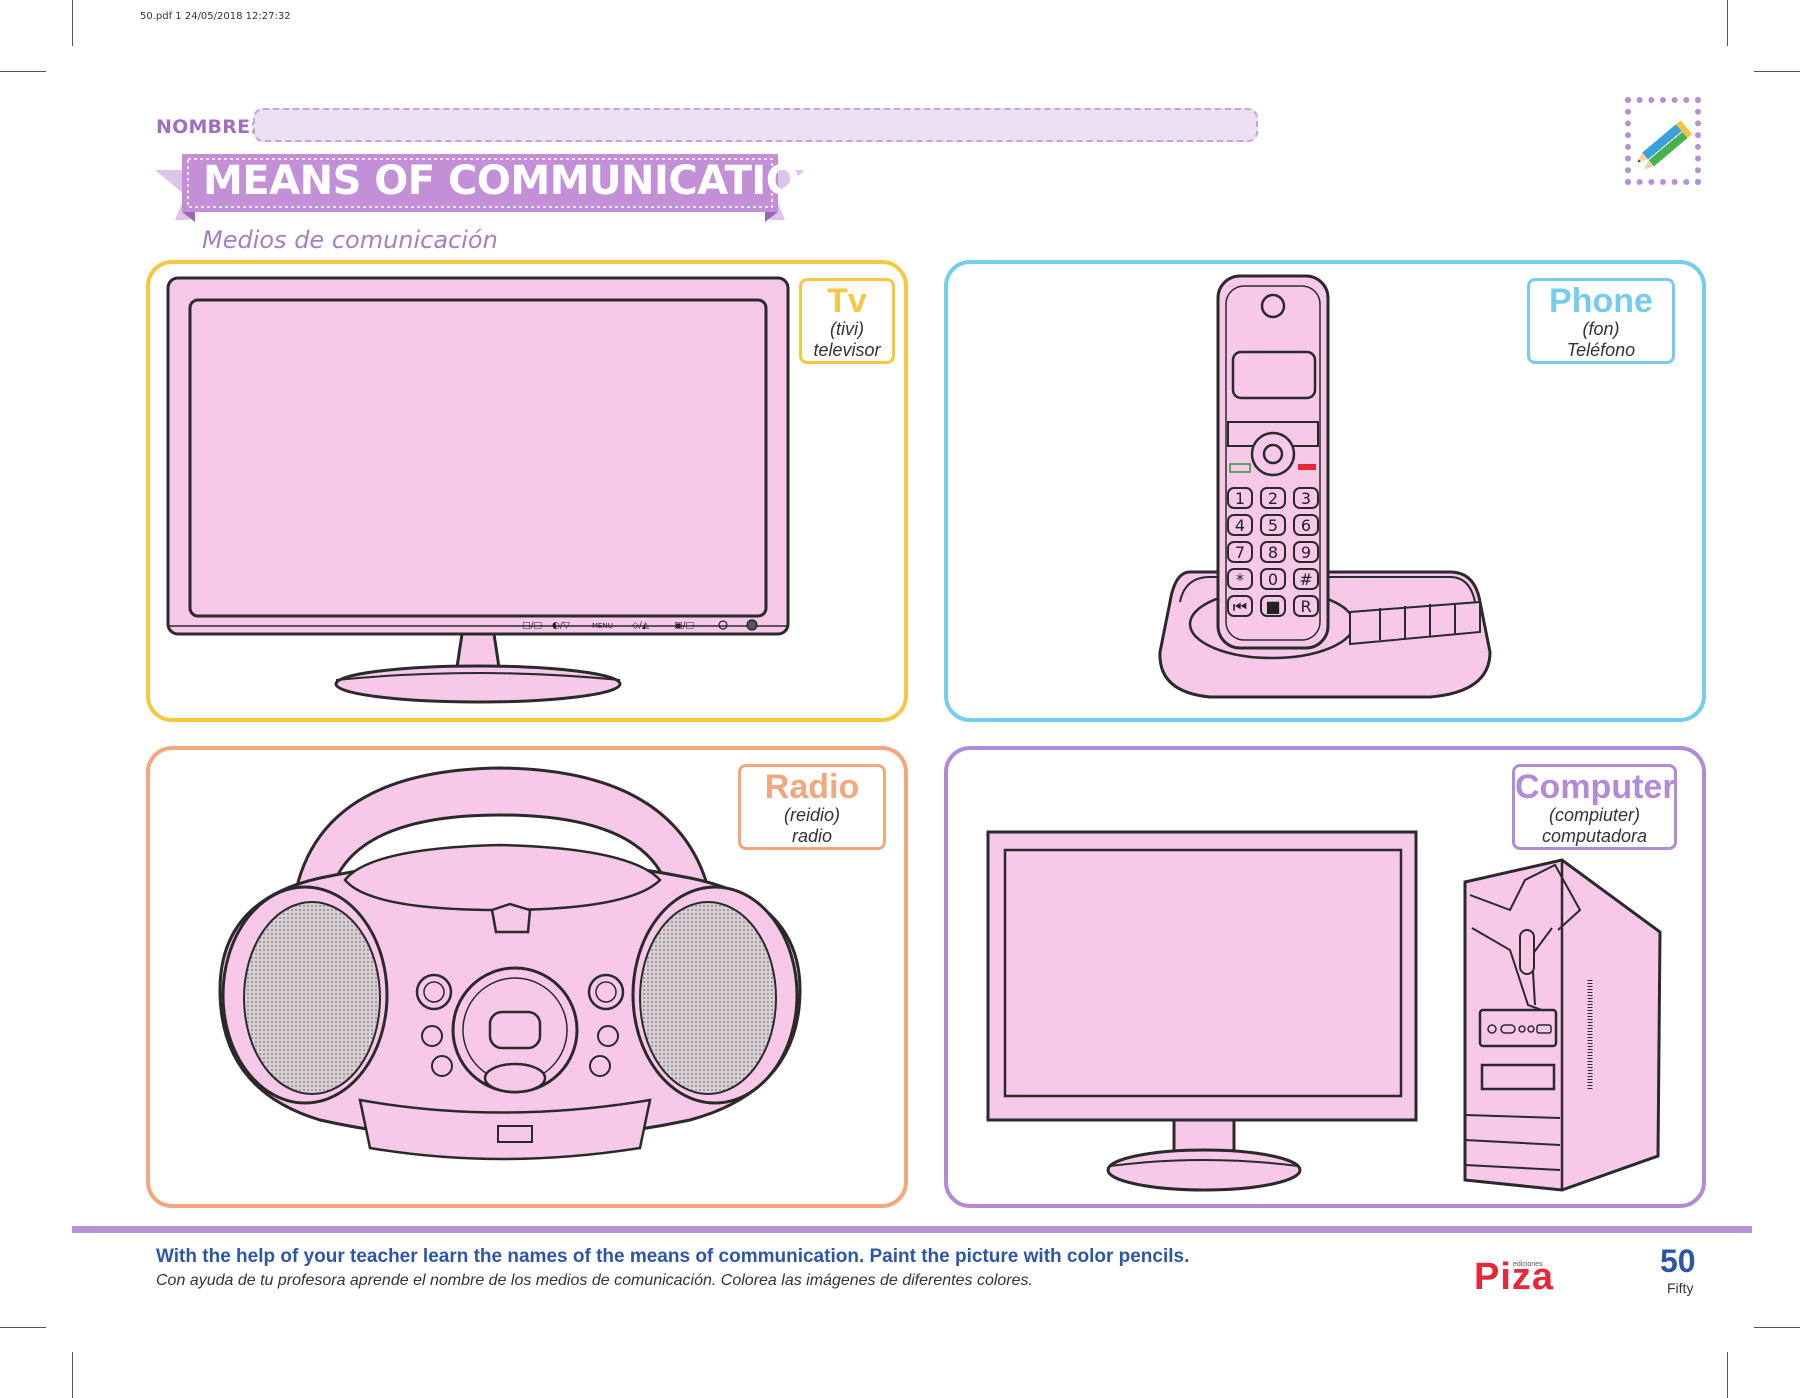 Image resolution: width=1800 pixels, height=1398 pixels. What do you see at coordinates (480, 490) in the screenshot?
I see `tv-illustration: □/□ ◐/▽ MENU ◇/◭ ▣/□` at bounding box center [480, 490].